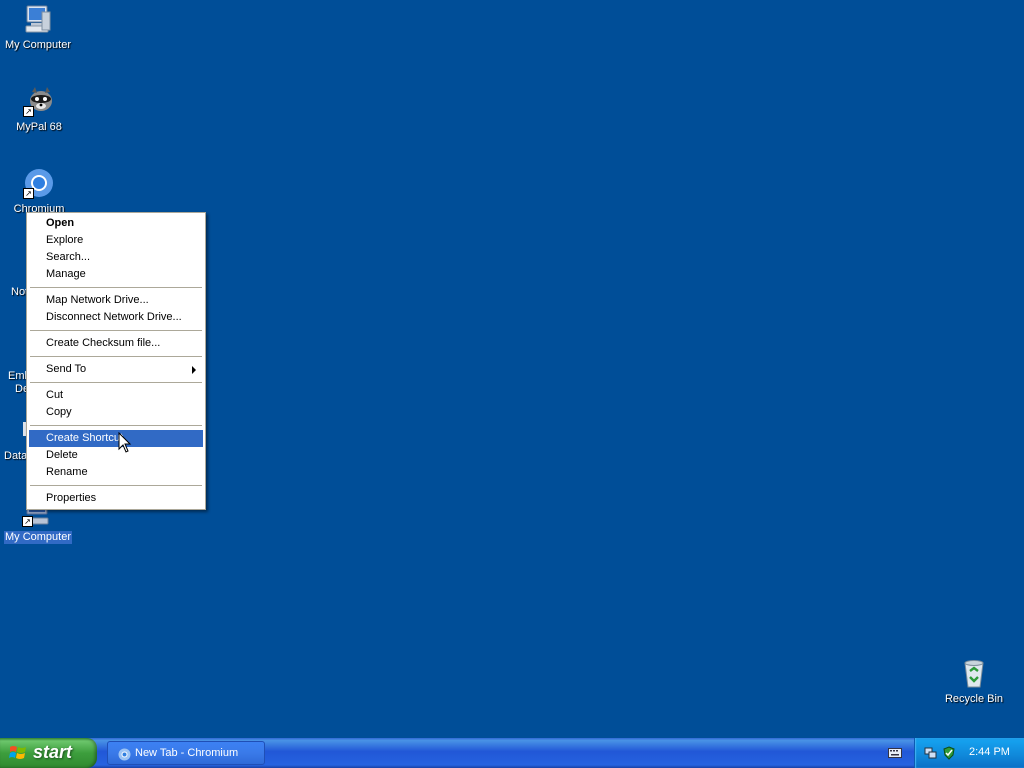 The image size is (1024, 768). What do you see at coordinates (974, 673) in the screenshot?
I see `recycle-bin-icon` at bounding box center [974, 673].